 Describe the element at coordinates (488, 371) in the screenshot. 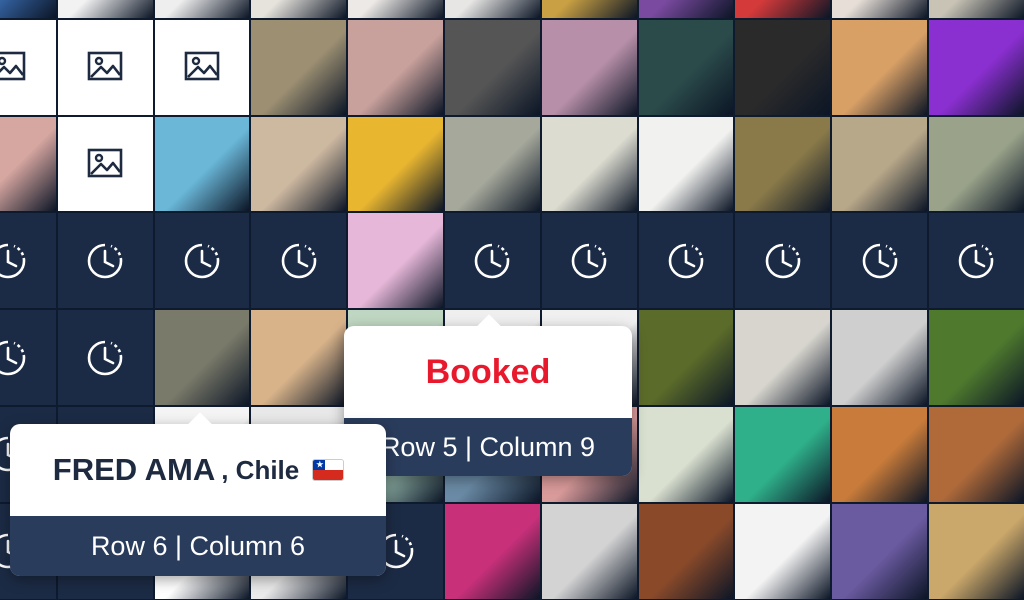

I see `booked-status-title: Booked` at that location.